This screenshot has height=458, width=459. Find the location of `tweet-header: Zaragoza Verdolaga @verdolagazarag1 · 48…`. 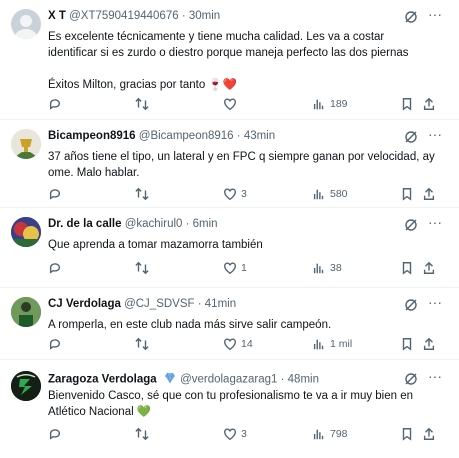

tweet-header: Zaragoza Verdolaga @verdolagazarag1 · 48… is located at coordinates (183, 379).